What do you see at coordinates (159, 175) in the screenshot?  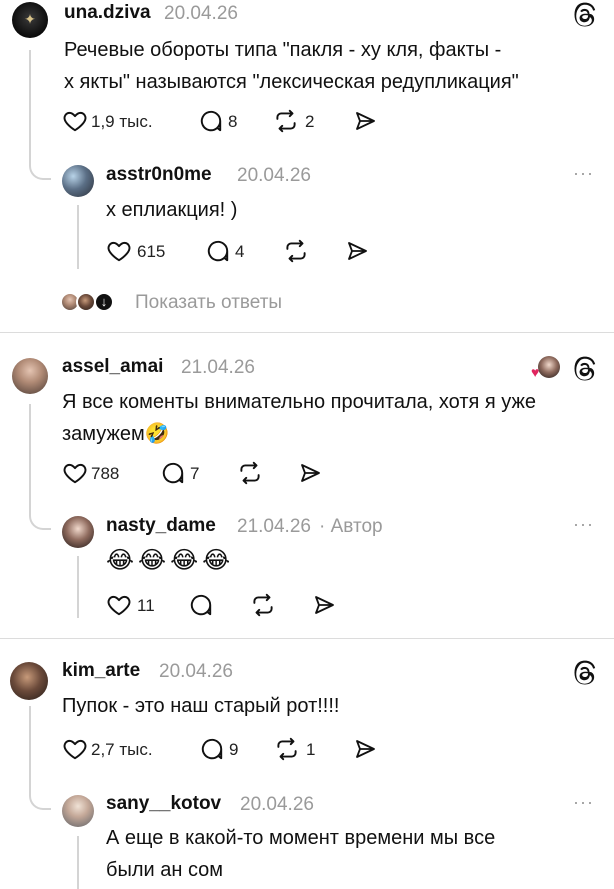 I see `reply-username: asstr0n0me` at bounding box center [159, 175].